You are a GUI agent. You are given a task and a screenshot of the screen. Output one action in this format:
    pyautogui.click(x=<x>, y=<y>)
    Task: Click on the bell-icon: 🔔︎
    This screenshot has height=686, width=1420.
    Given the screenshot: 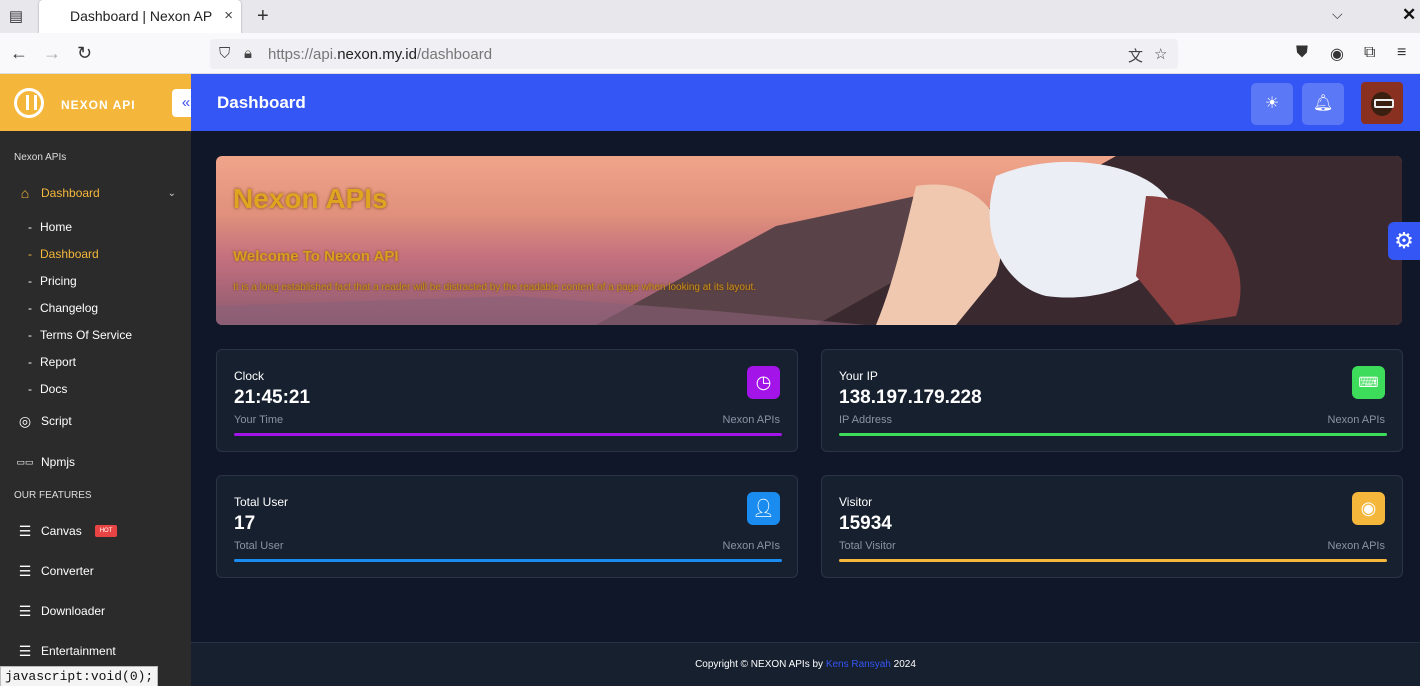 What is the action you would take?
    pyautogui.click(x=1323, y=103)
    